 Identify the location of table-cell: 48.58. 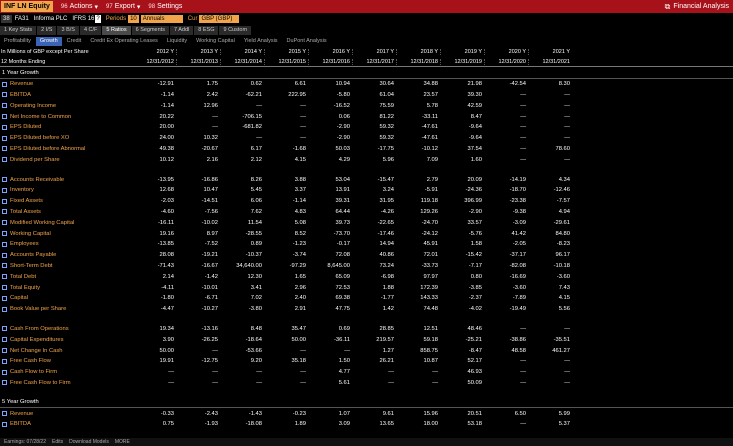
(506, 351).